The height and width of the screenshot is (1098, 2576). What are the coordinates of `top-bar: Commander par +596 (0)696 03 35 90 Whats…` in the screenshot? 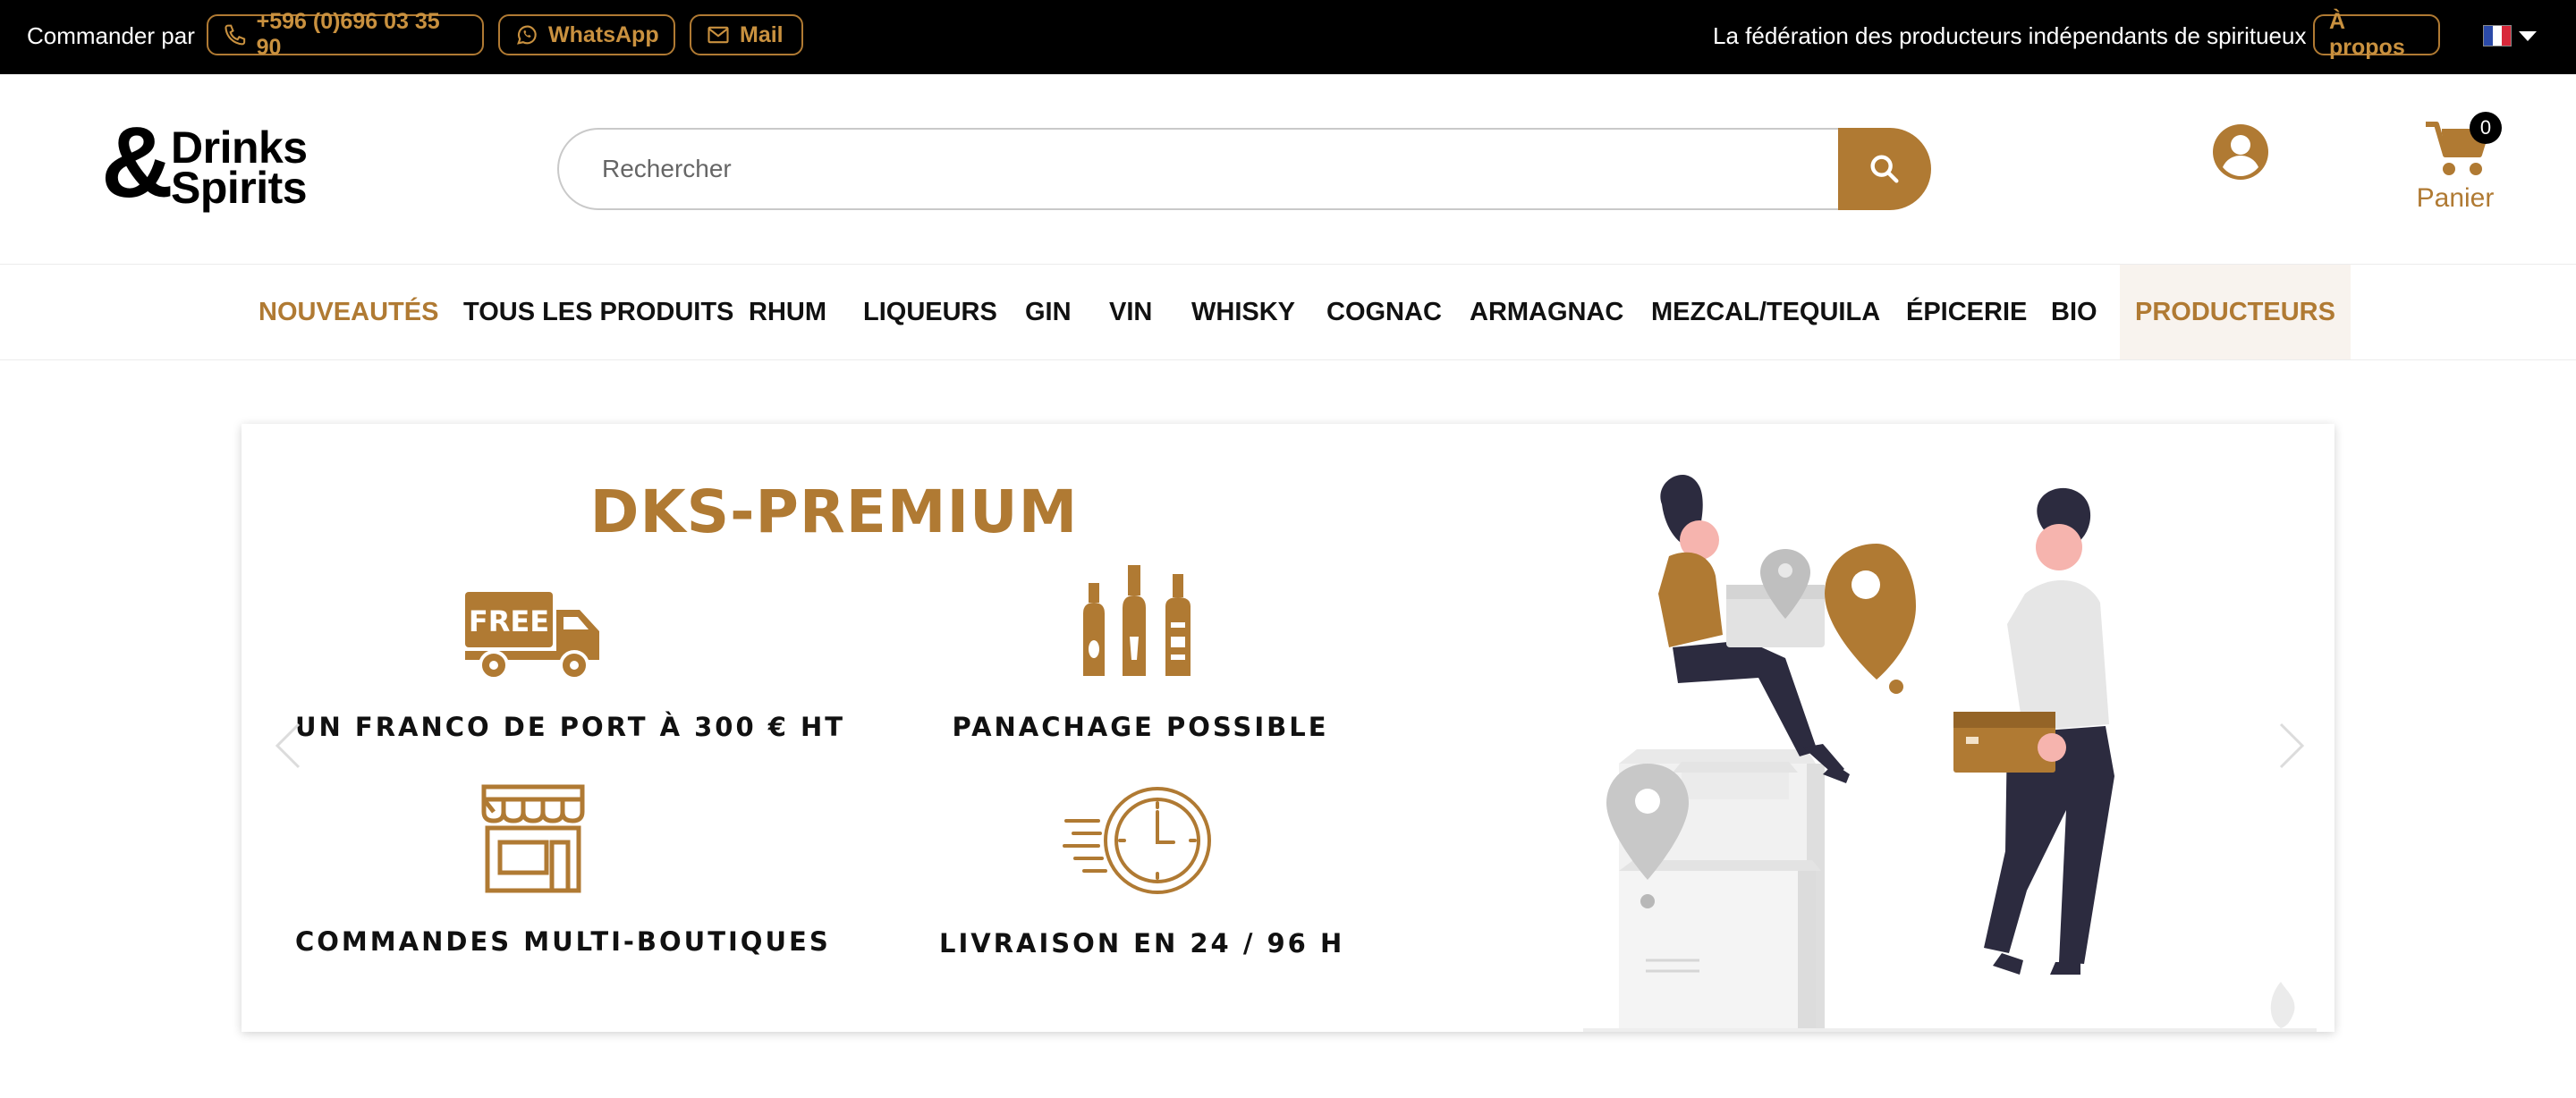 It's located at (1288, 37).